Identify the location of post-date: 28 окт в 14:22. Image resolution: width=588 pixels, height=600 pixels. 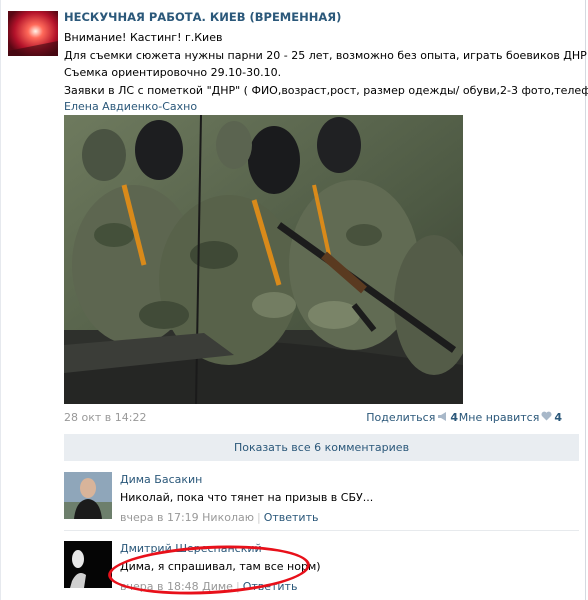
(105, 417).